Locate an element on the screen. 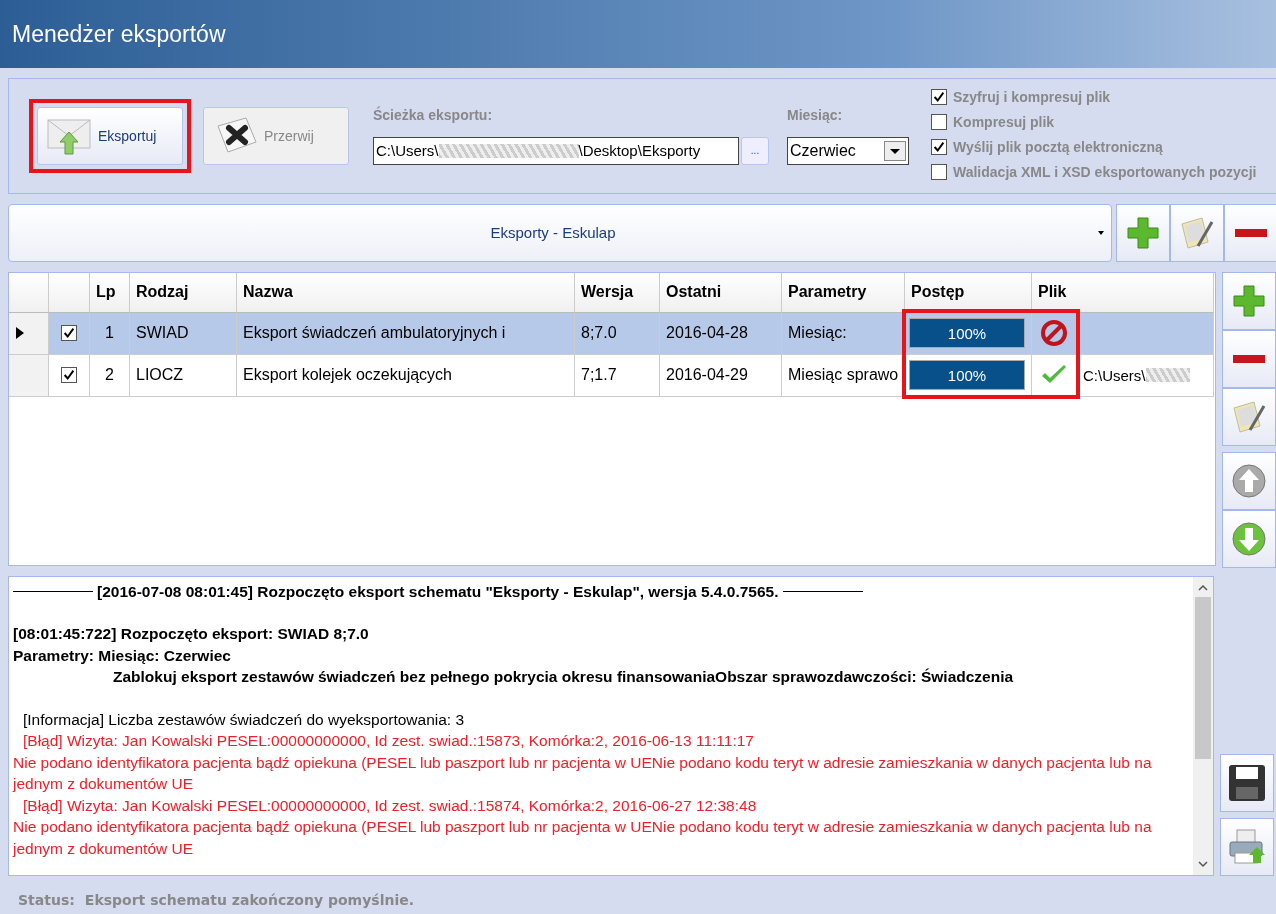 This screenshot has width=1276, height=914. table-cell: 7;1.7 is located at coordinates (617, 375).